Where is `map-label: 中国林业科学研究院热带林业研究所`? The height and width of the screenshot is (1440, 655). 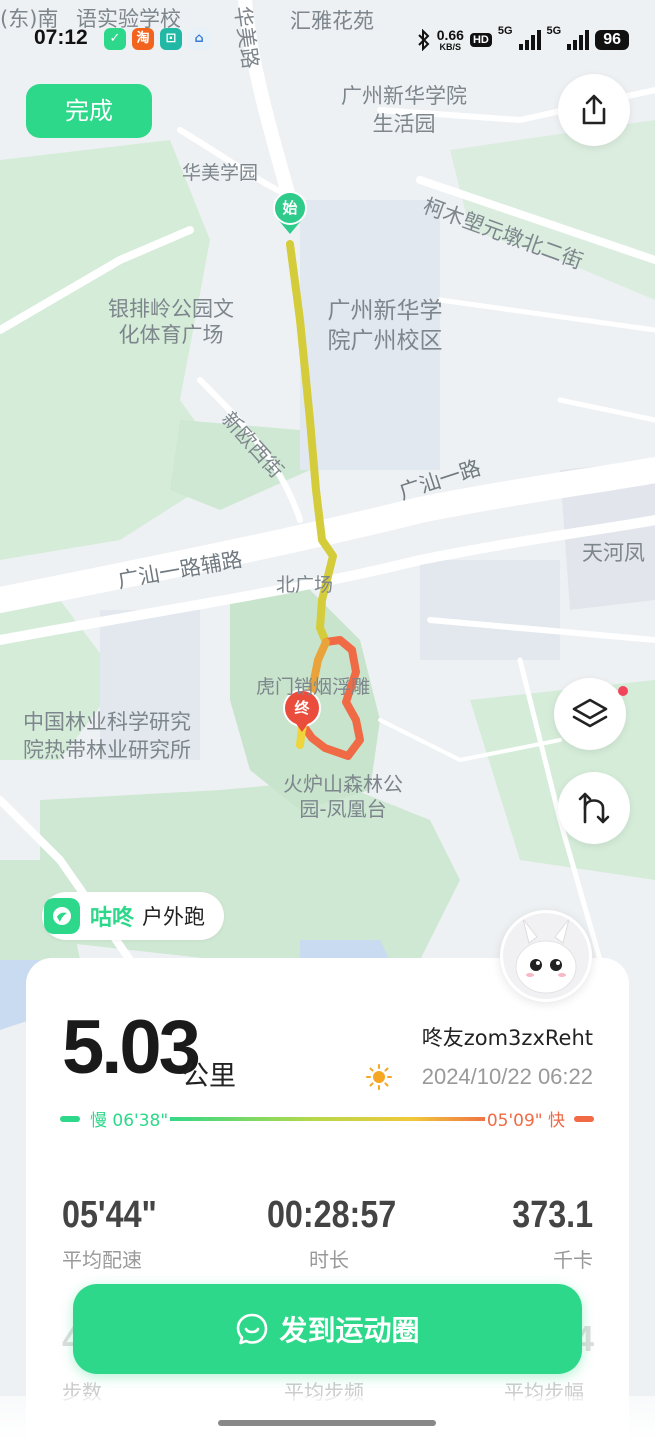
map-label: 中国林业科学研究院热带林业研究所 is located at coordinates (107, 736).